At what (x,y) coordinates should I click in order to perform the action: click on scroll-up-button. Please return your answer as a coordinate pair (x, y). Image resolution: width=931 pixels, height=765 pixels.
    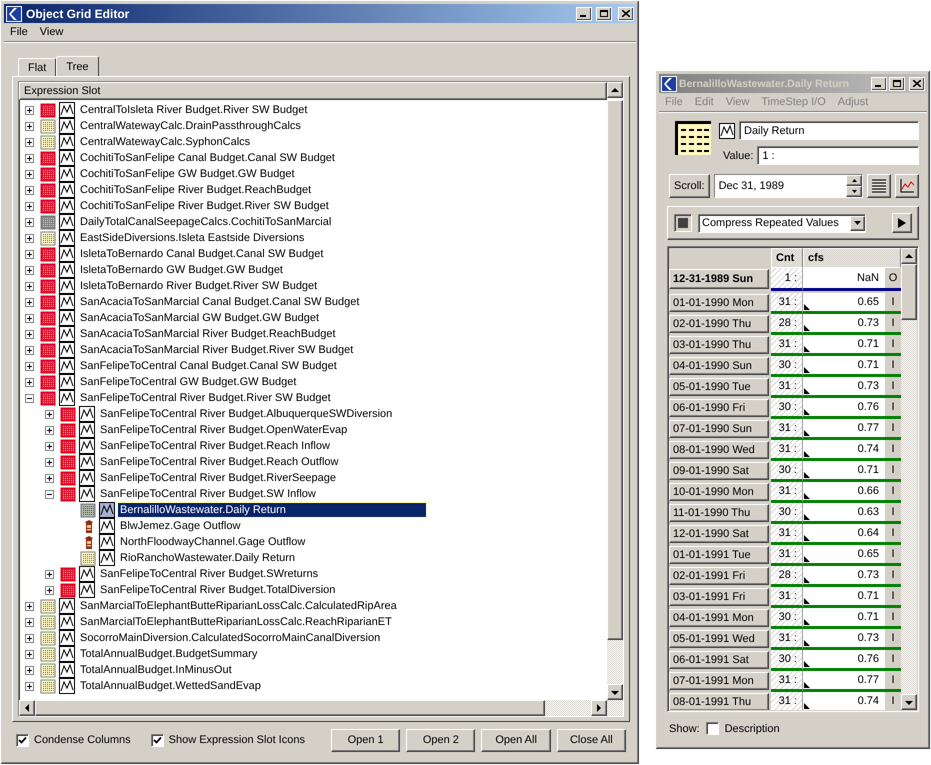
    Looking at the image, I should click on (909, 256).